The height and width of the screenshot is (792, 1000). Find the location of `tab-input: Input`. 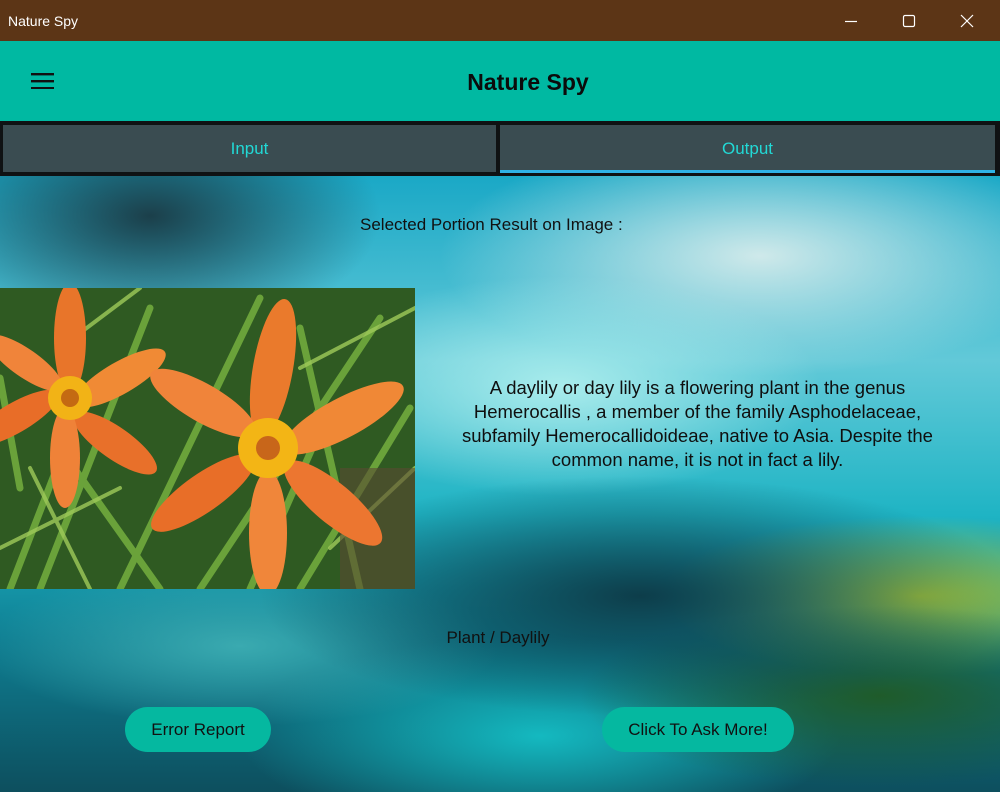

tab-input: Input is located at coordinates (249, 148).